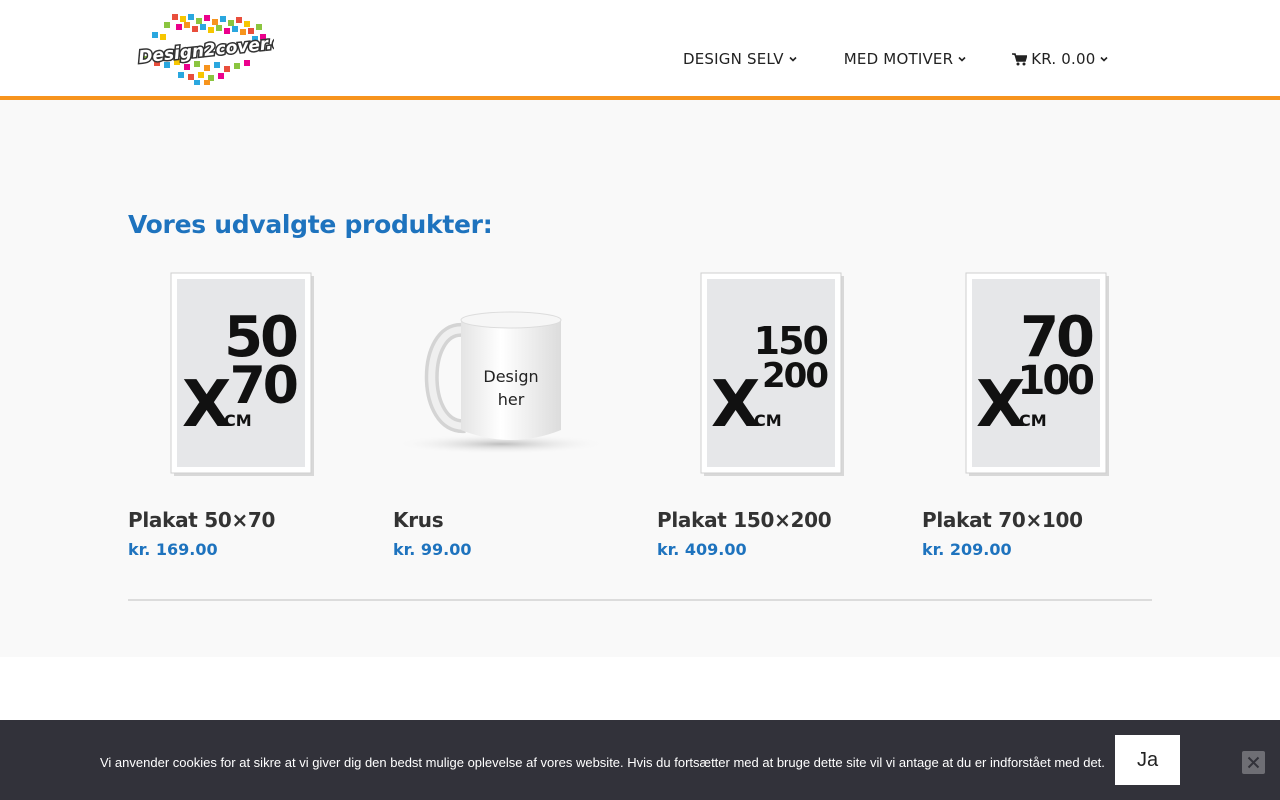  What do you see at coordinates (1147, 760) in the screenshot?
I see `cookie-accept-button: Ja` at bounding box center [1147, 760].